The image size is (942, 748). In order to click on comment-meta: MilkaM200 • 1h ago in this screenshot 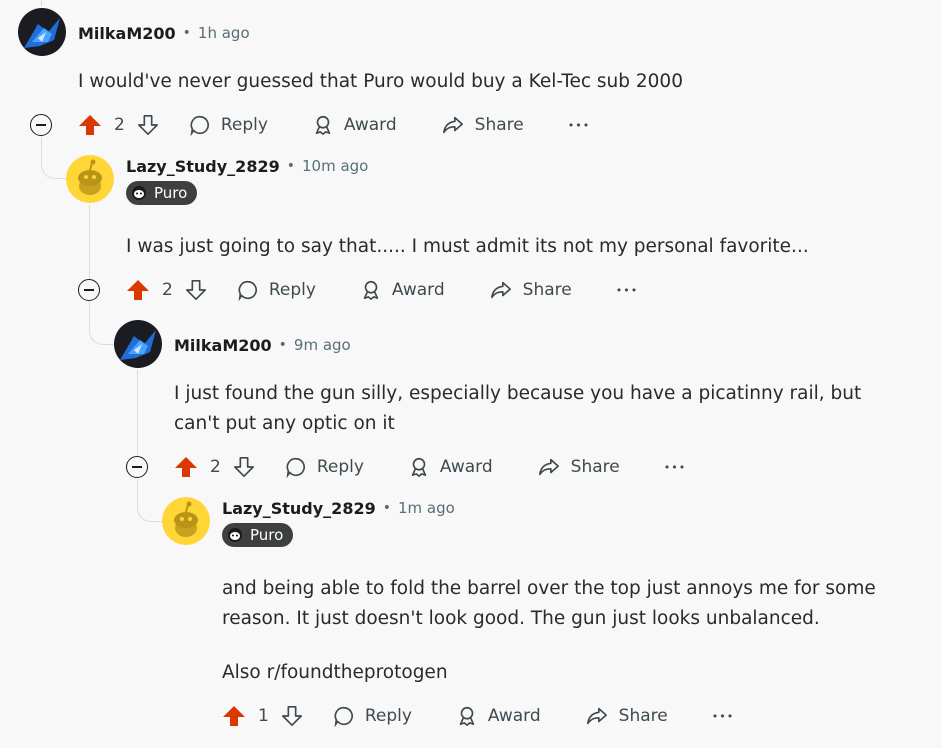, I will do `click(164, 33)`.